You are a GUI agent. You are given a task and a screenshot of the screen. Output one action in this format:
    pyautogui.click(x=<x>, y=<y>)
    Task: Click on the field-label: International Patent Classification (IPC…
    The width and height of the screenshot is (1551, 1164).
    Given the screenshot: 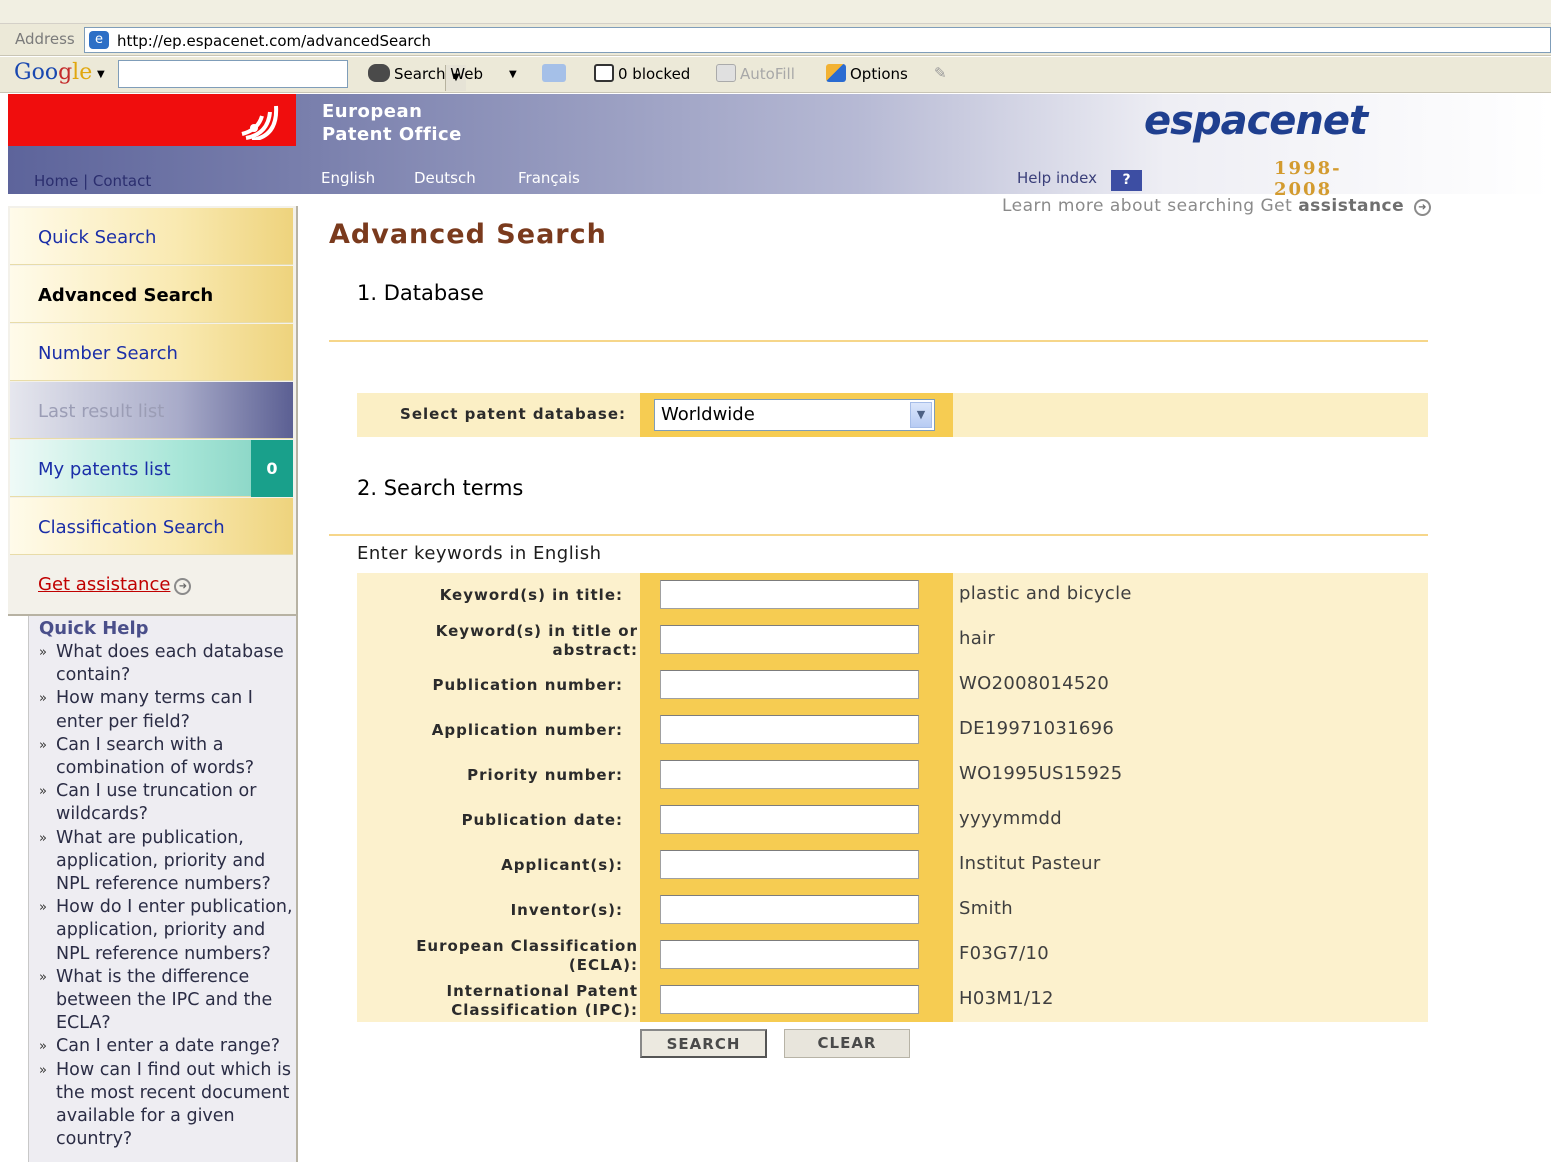 What is the action you would take?
    pyautogui.click(x=542, y=1000)
    